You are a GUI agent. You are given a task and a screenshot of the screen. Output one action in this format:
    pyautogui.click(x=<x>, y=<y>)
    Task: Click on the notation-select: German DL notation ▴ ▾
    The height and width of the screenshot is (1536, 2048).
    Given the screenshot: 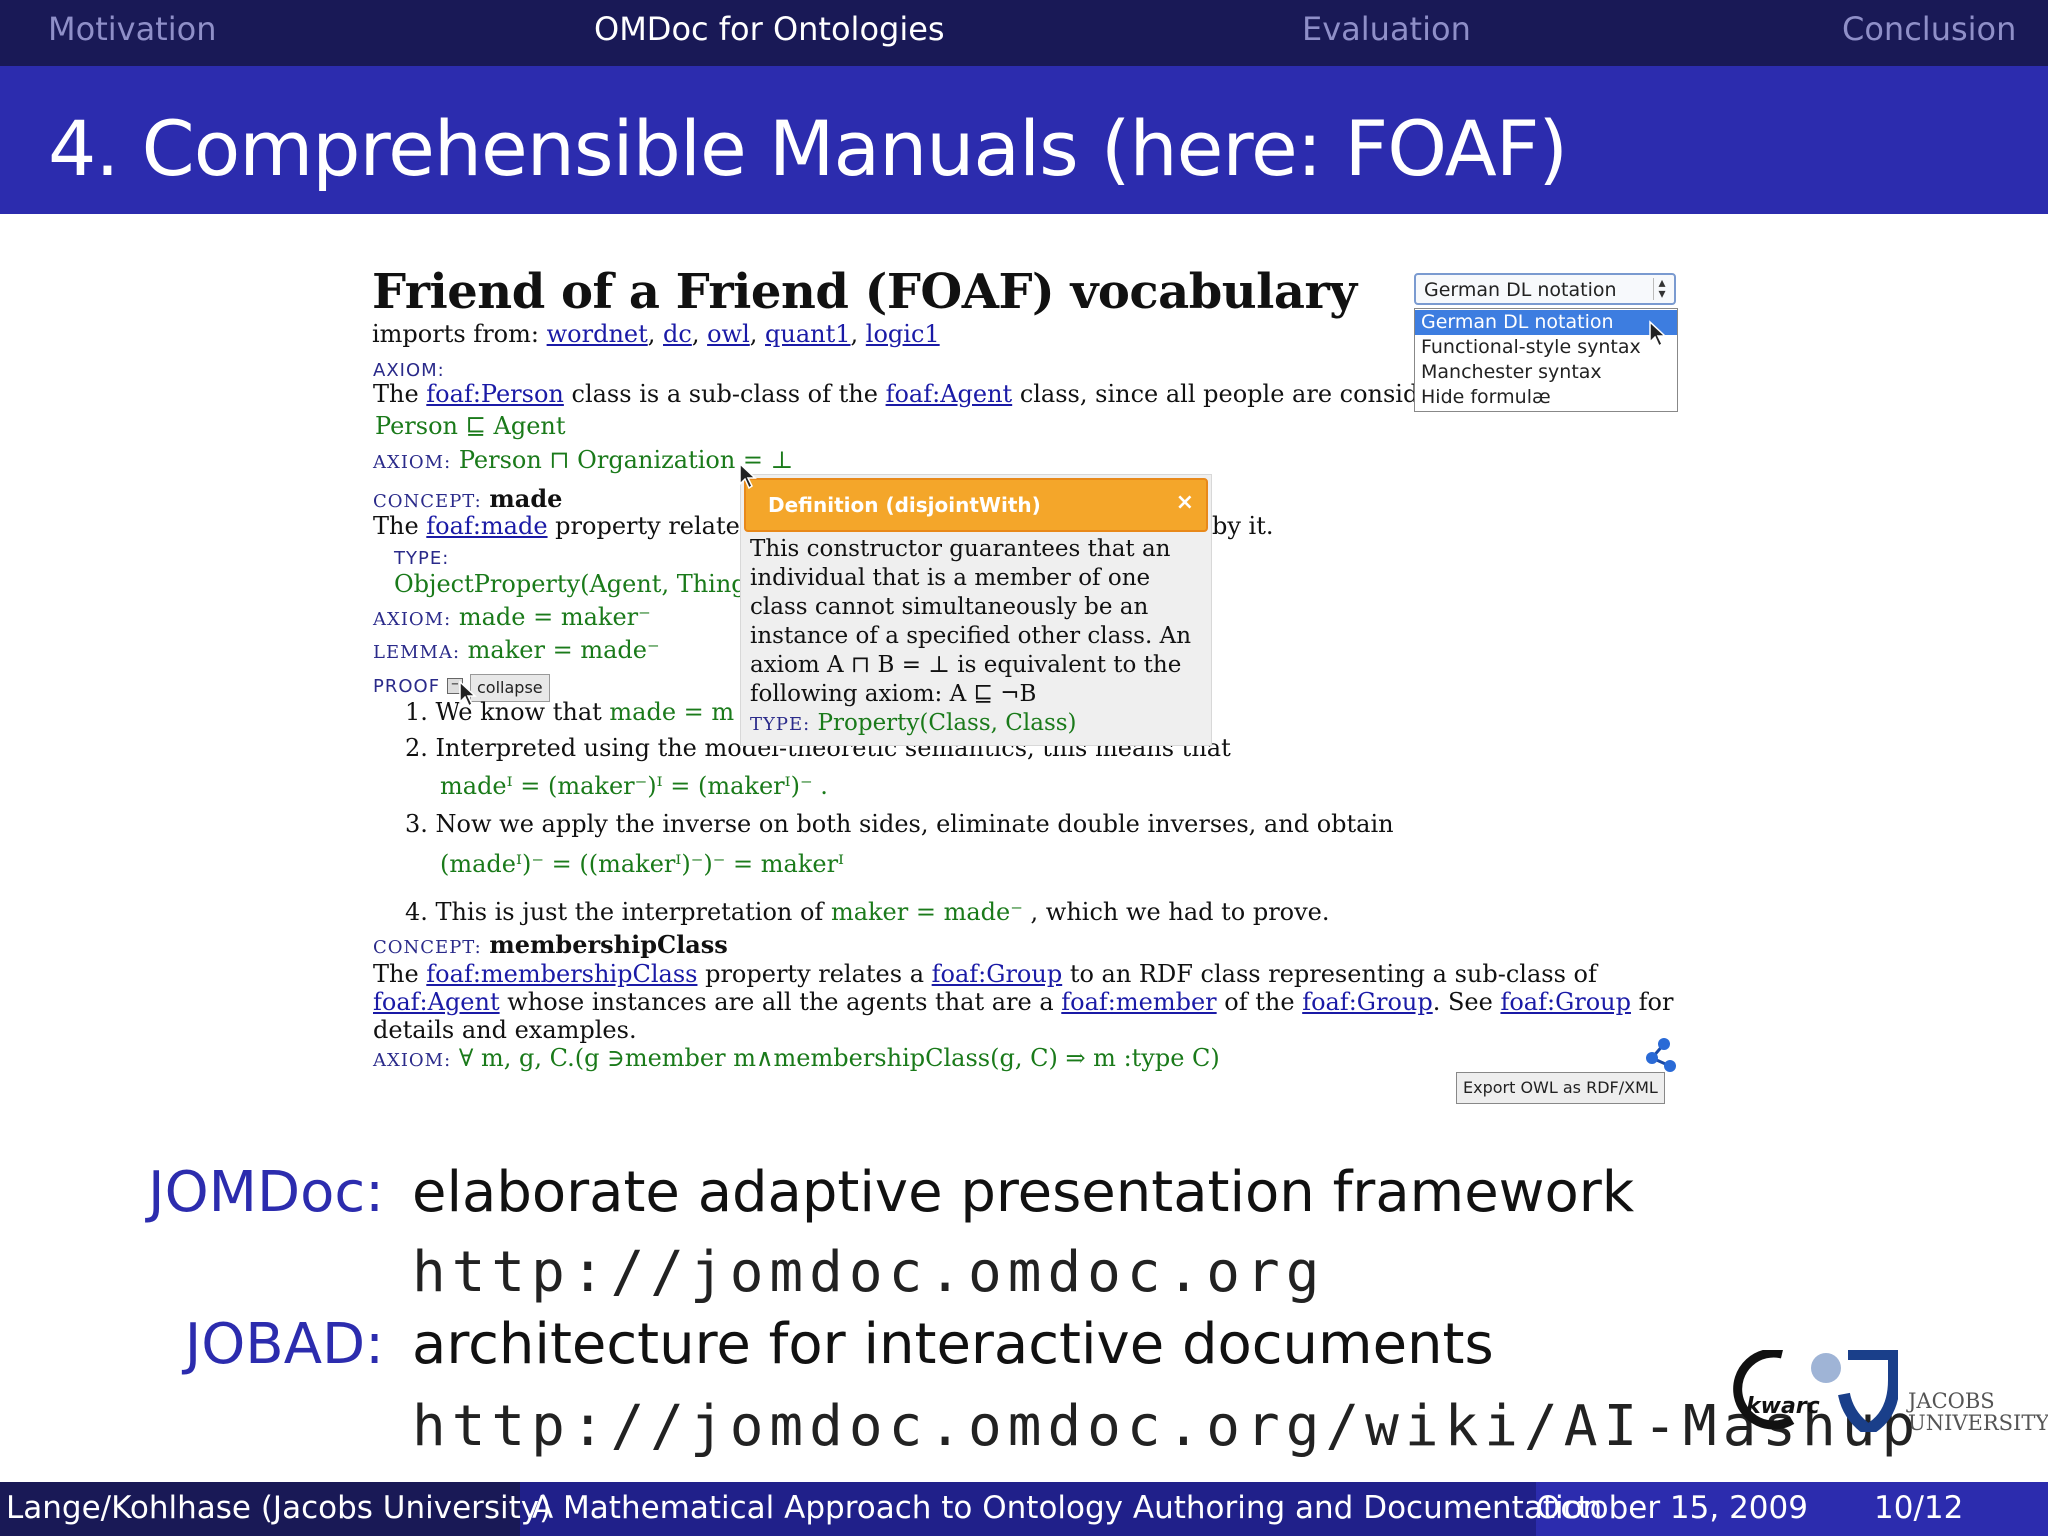 What is the action you would take?
    pyautogui.click(x=1545, y=289)
    